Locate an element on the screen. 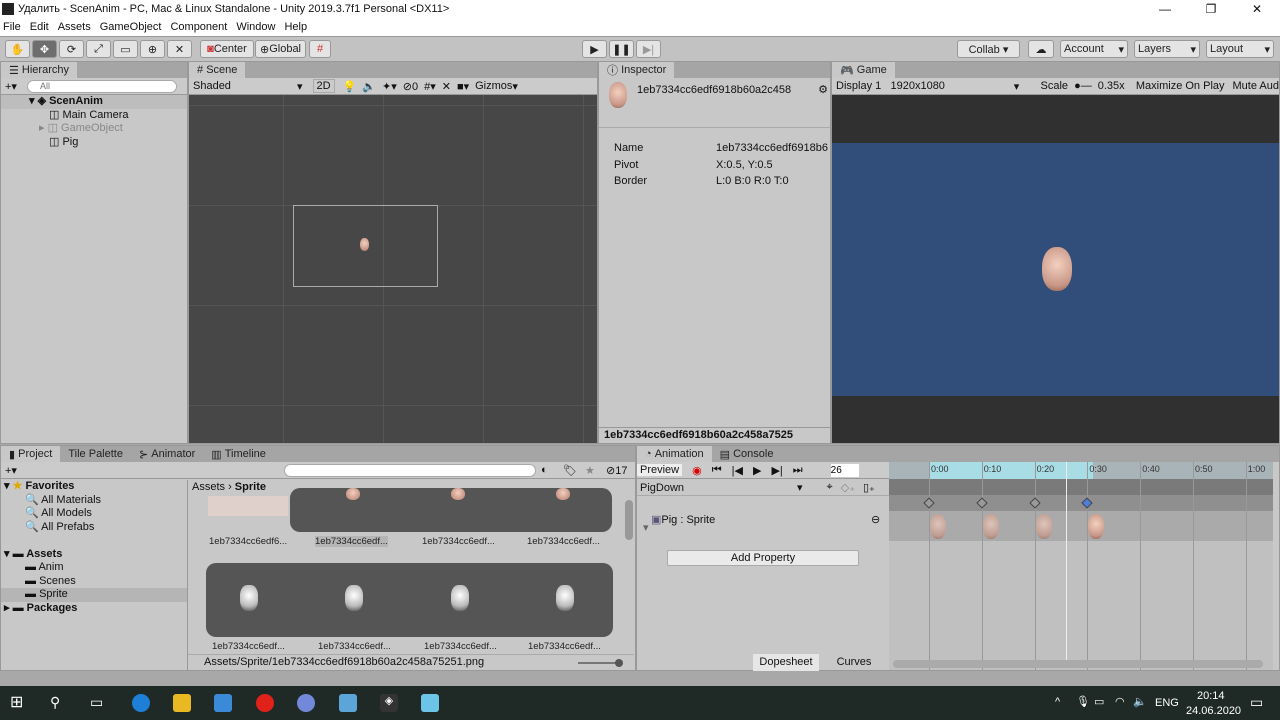 This screenshot has height=720, width=1280. tab-tile-palette: Tile Palette is located at coordinates (95, 454).